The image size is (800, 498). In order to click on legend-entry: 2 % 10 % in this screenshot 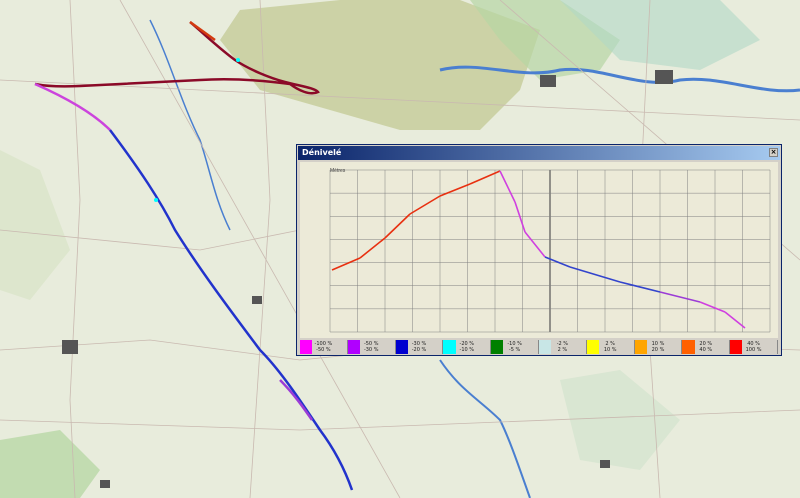, I will do `click(610, 347)`.